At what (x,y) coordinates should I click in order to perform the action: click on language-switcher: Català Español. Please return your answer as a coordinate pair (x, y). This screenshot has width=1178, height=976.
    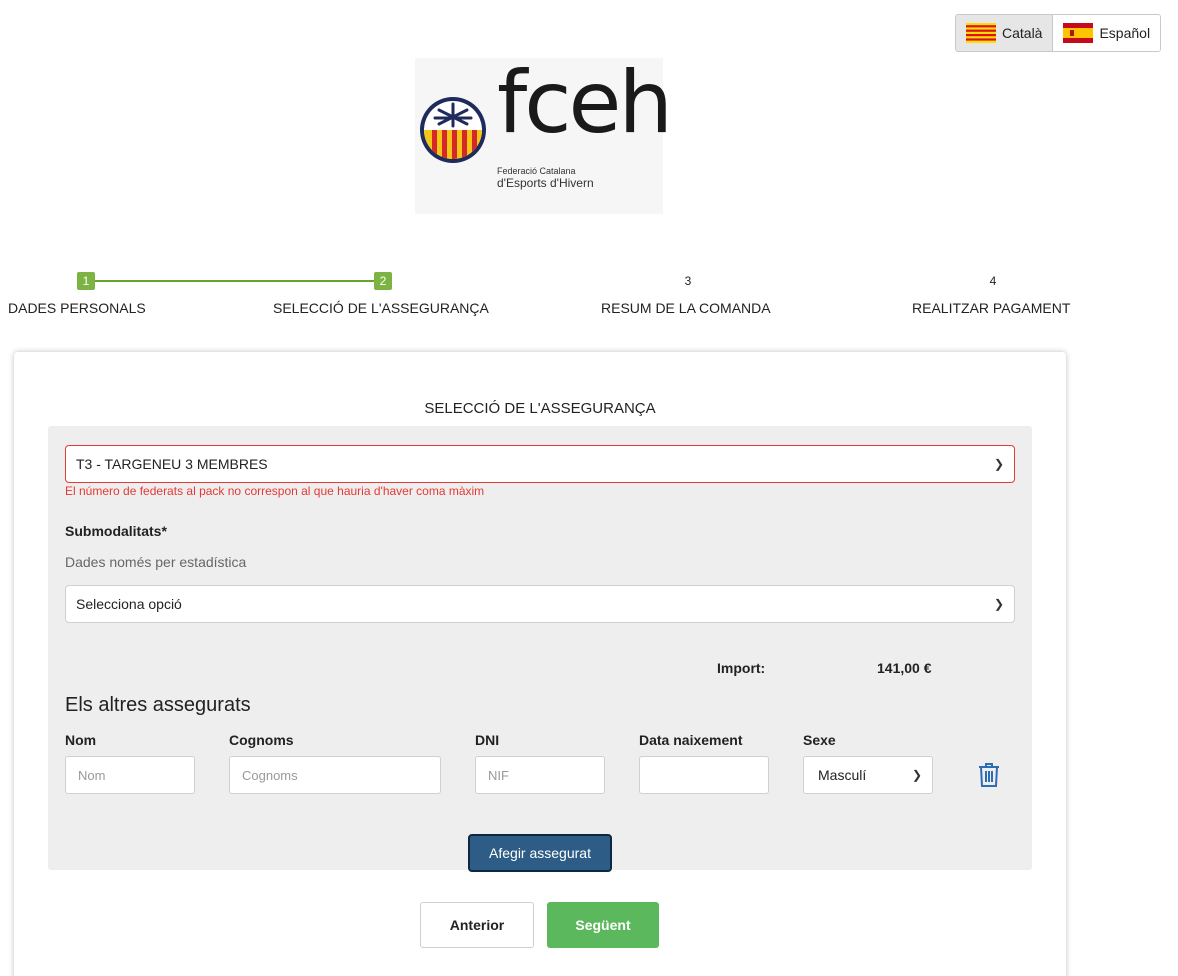
    Looking at the image, I should click on (1058, 33).